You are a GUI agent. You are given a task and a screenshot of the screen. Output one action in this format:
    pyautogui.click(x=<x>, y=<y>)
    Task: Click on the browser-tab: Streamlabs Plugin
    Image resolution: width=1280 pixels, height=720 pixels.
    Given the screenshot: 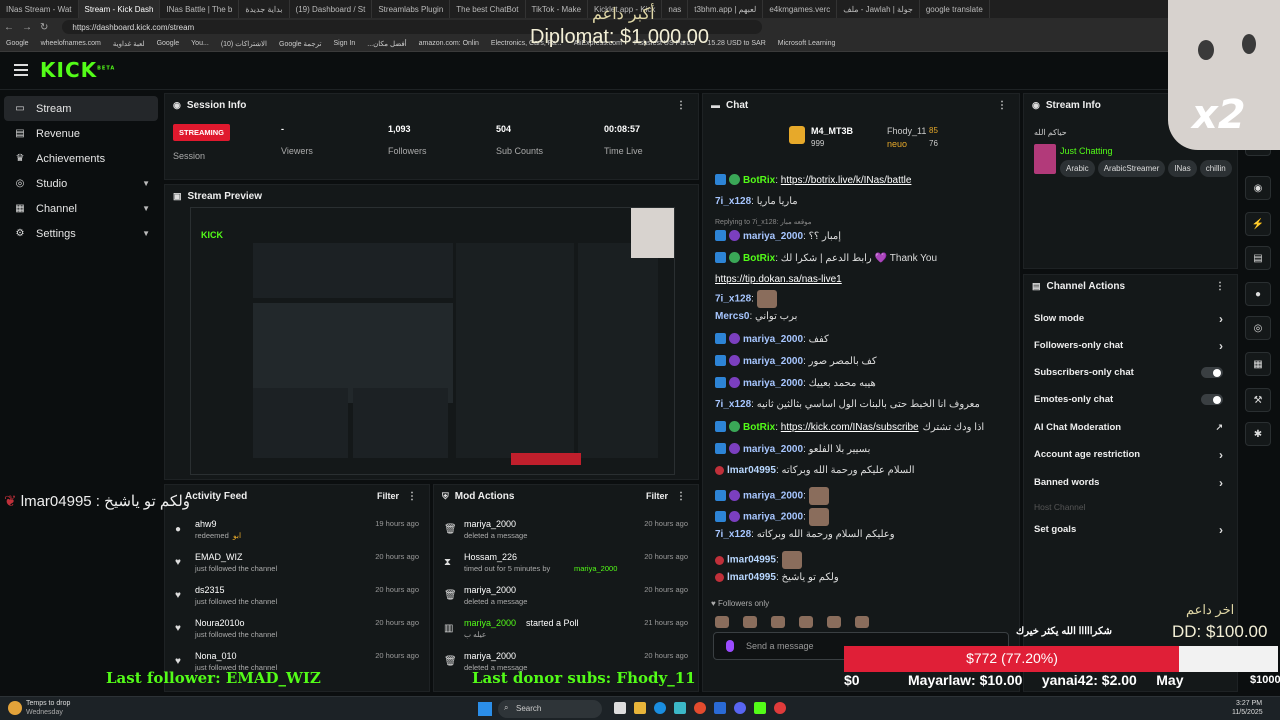 What is the action you would take?
    pyautogui.click(x=411, y=9)
    